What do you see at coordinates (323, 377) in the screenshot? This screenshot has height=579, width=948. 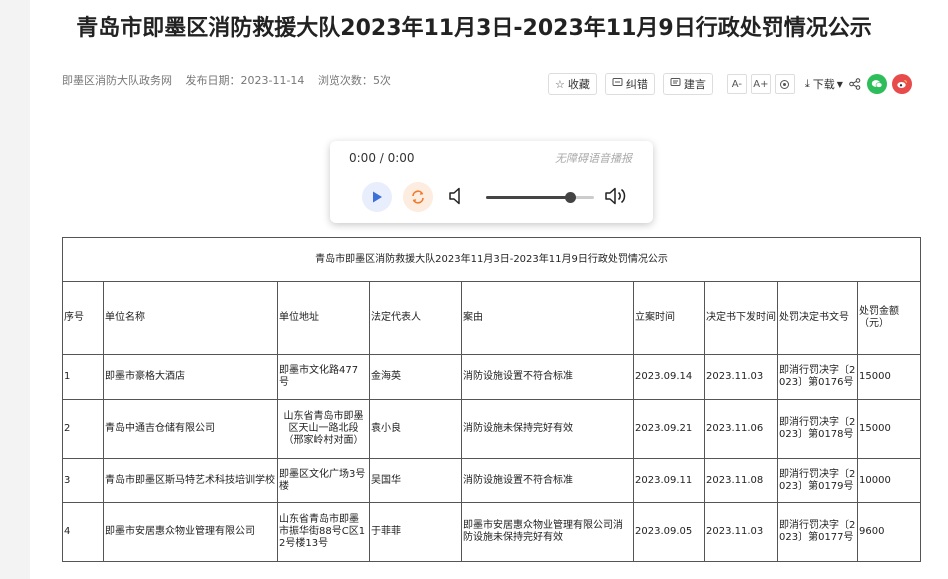 I see `table-cell: 即墨市文化路477号` at bounding box center [323, 377].